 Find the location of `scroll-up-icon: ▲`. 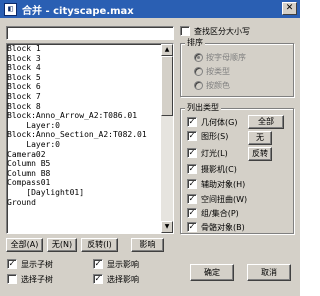

scroll-up-icon: ▲ is located at coordinates (167, 50).